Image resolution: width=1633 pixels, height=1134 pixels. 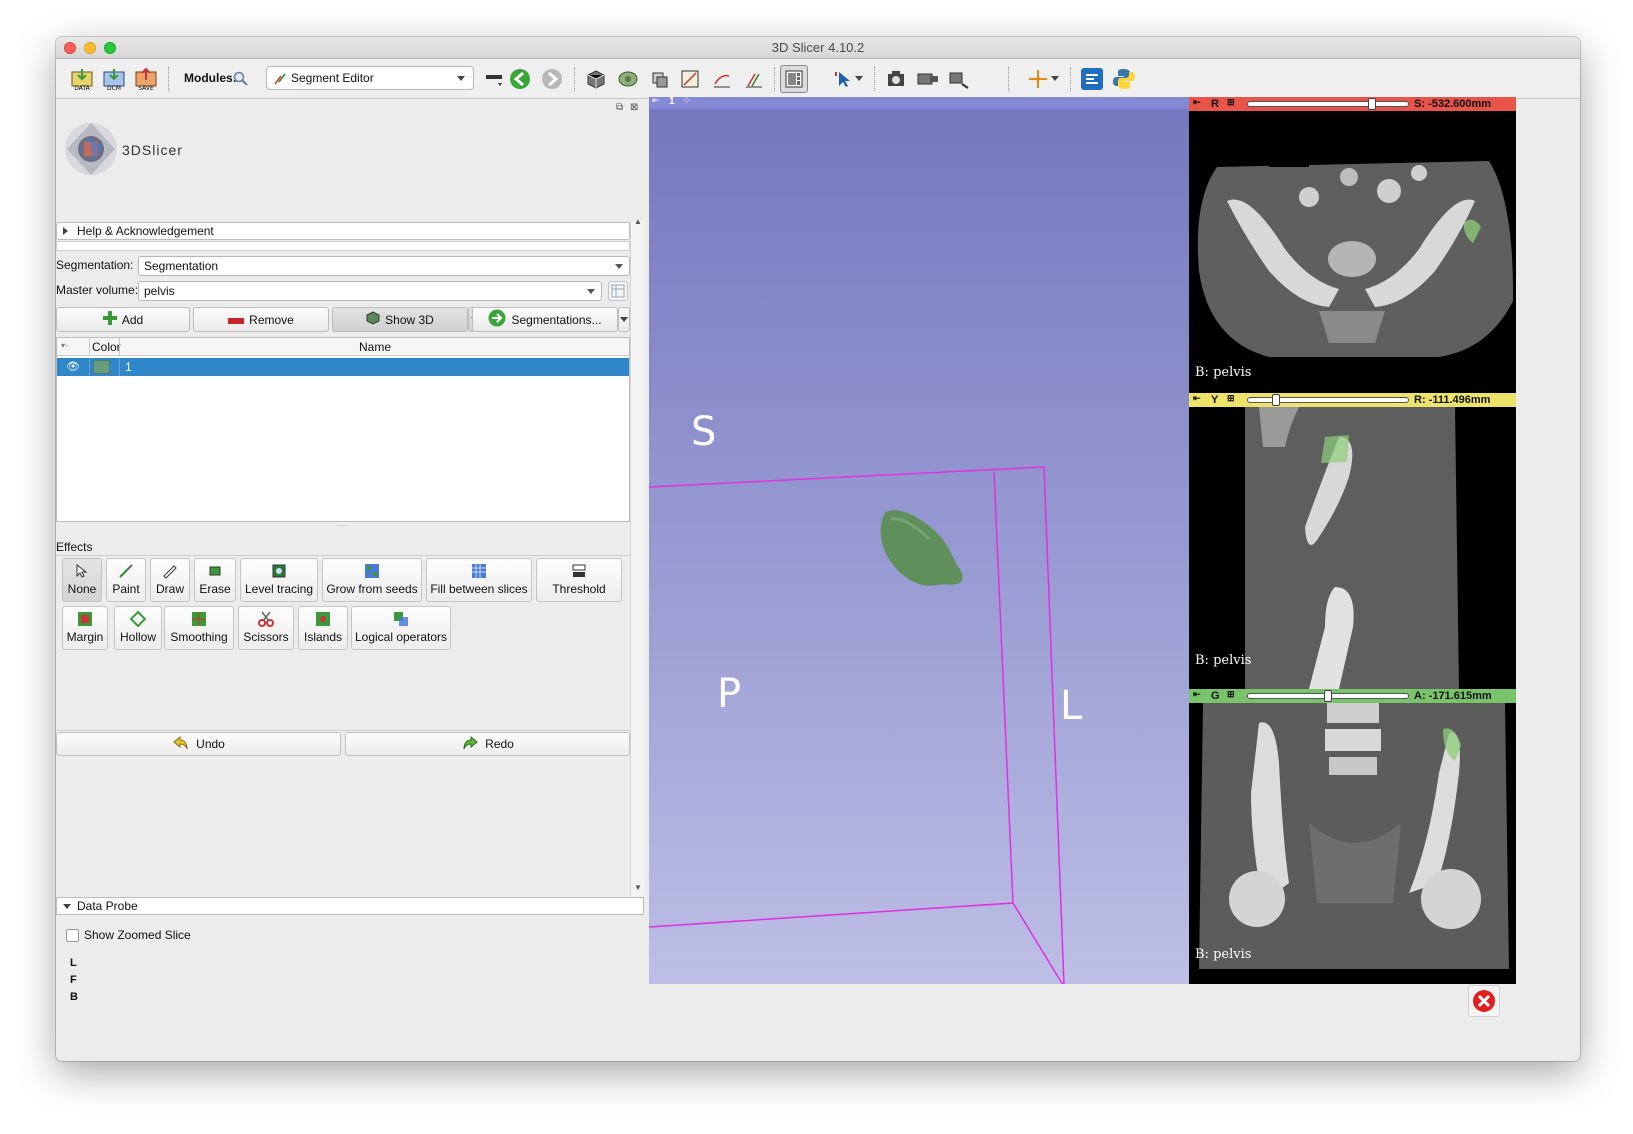 I want to click on threshold-icon, so click(x=579, y=570).